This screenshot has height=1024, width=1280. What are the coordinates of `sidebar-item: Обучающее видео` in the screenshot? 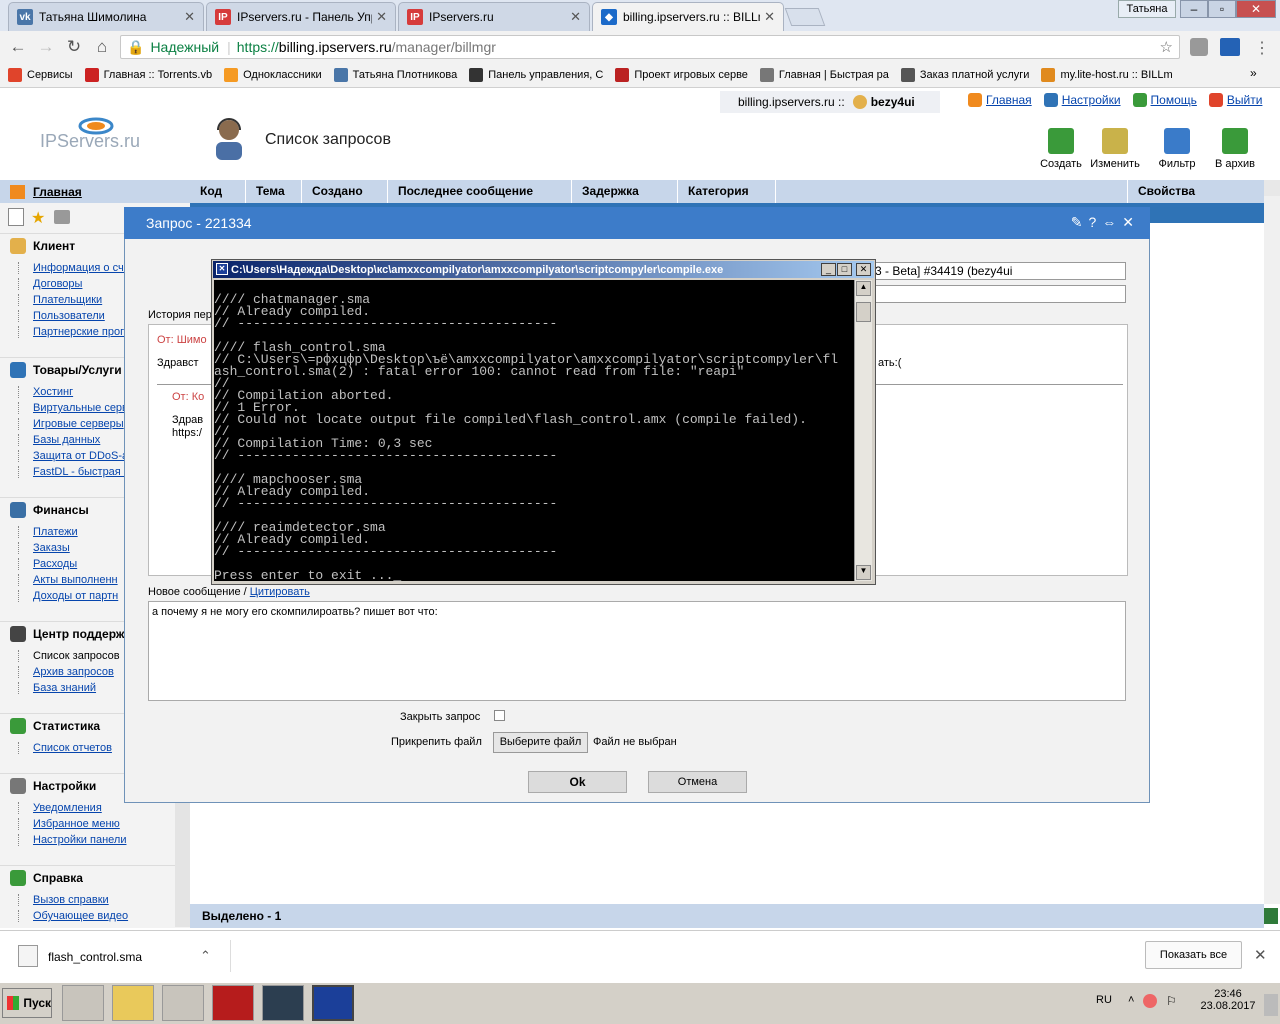 It's located at (73, 916).